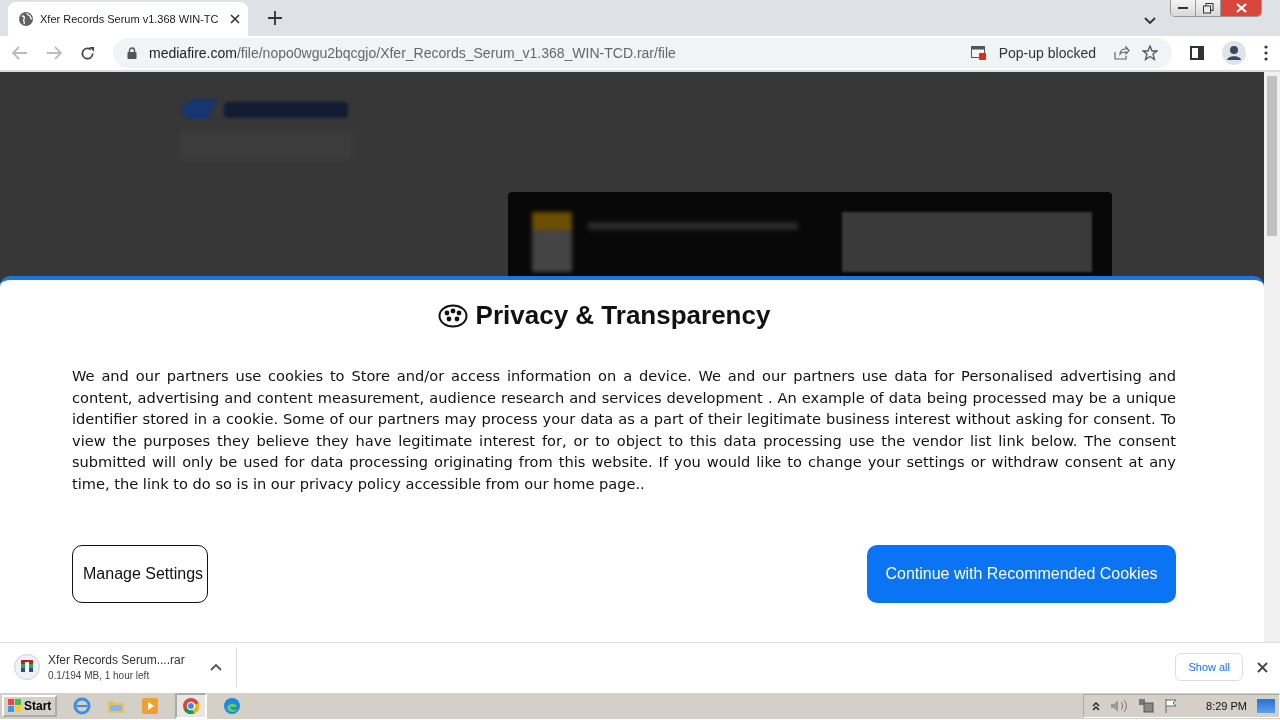 Image resolution: width=1280 pixels, height=720 pixels. Describe the element at coordinates (978, 53) in the screenshot. I see `popup-blocked-icon` at that location.